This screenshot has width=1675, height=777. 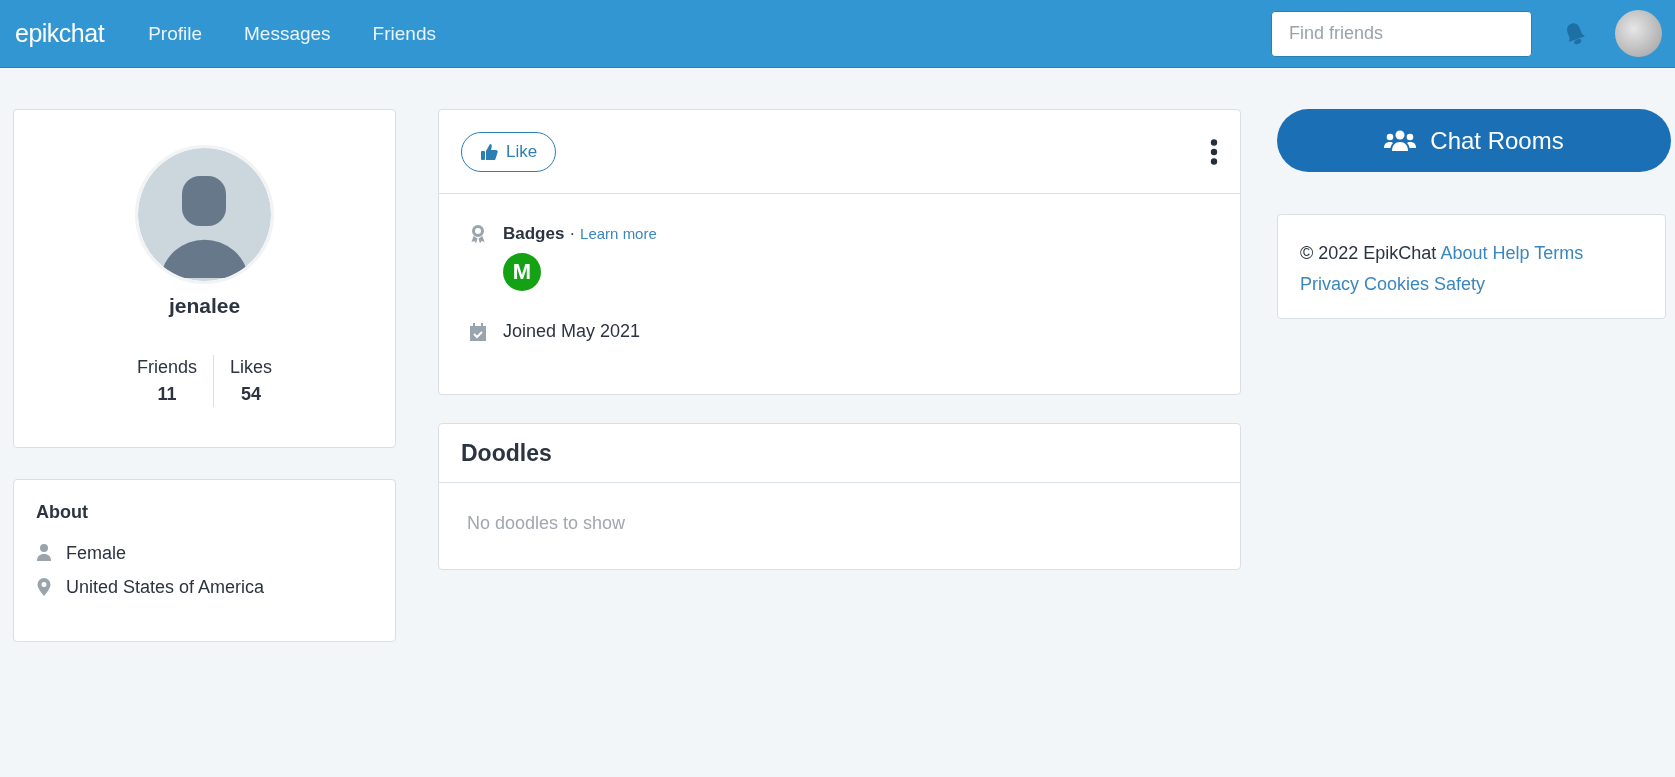 What do you see at coordinates (1464, 253) in the screenshot?
I see `footer-link: About` at bounding box center [1464, 253].